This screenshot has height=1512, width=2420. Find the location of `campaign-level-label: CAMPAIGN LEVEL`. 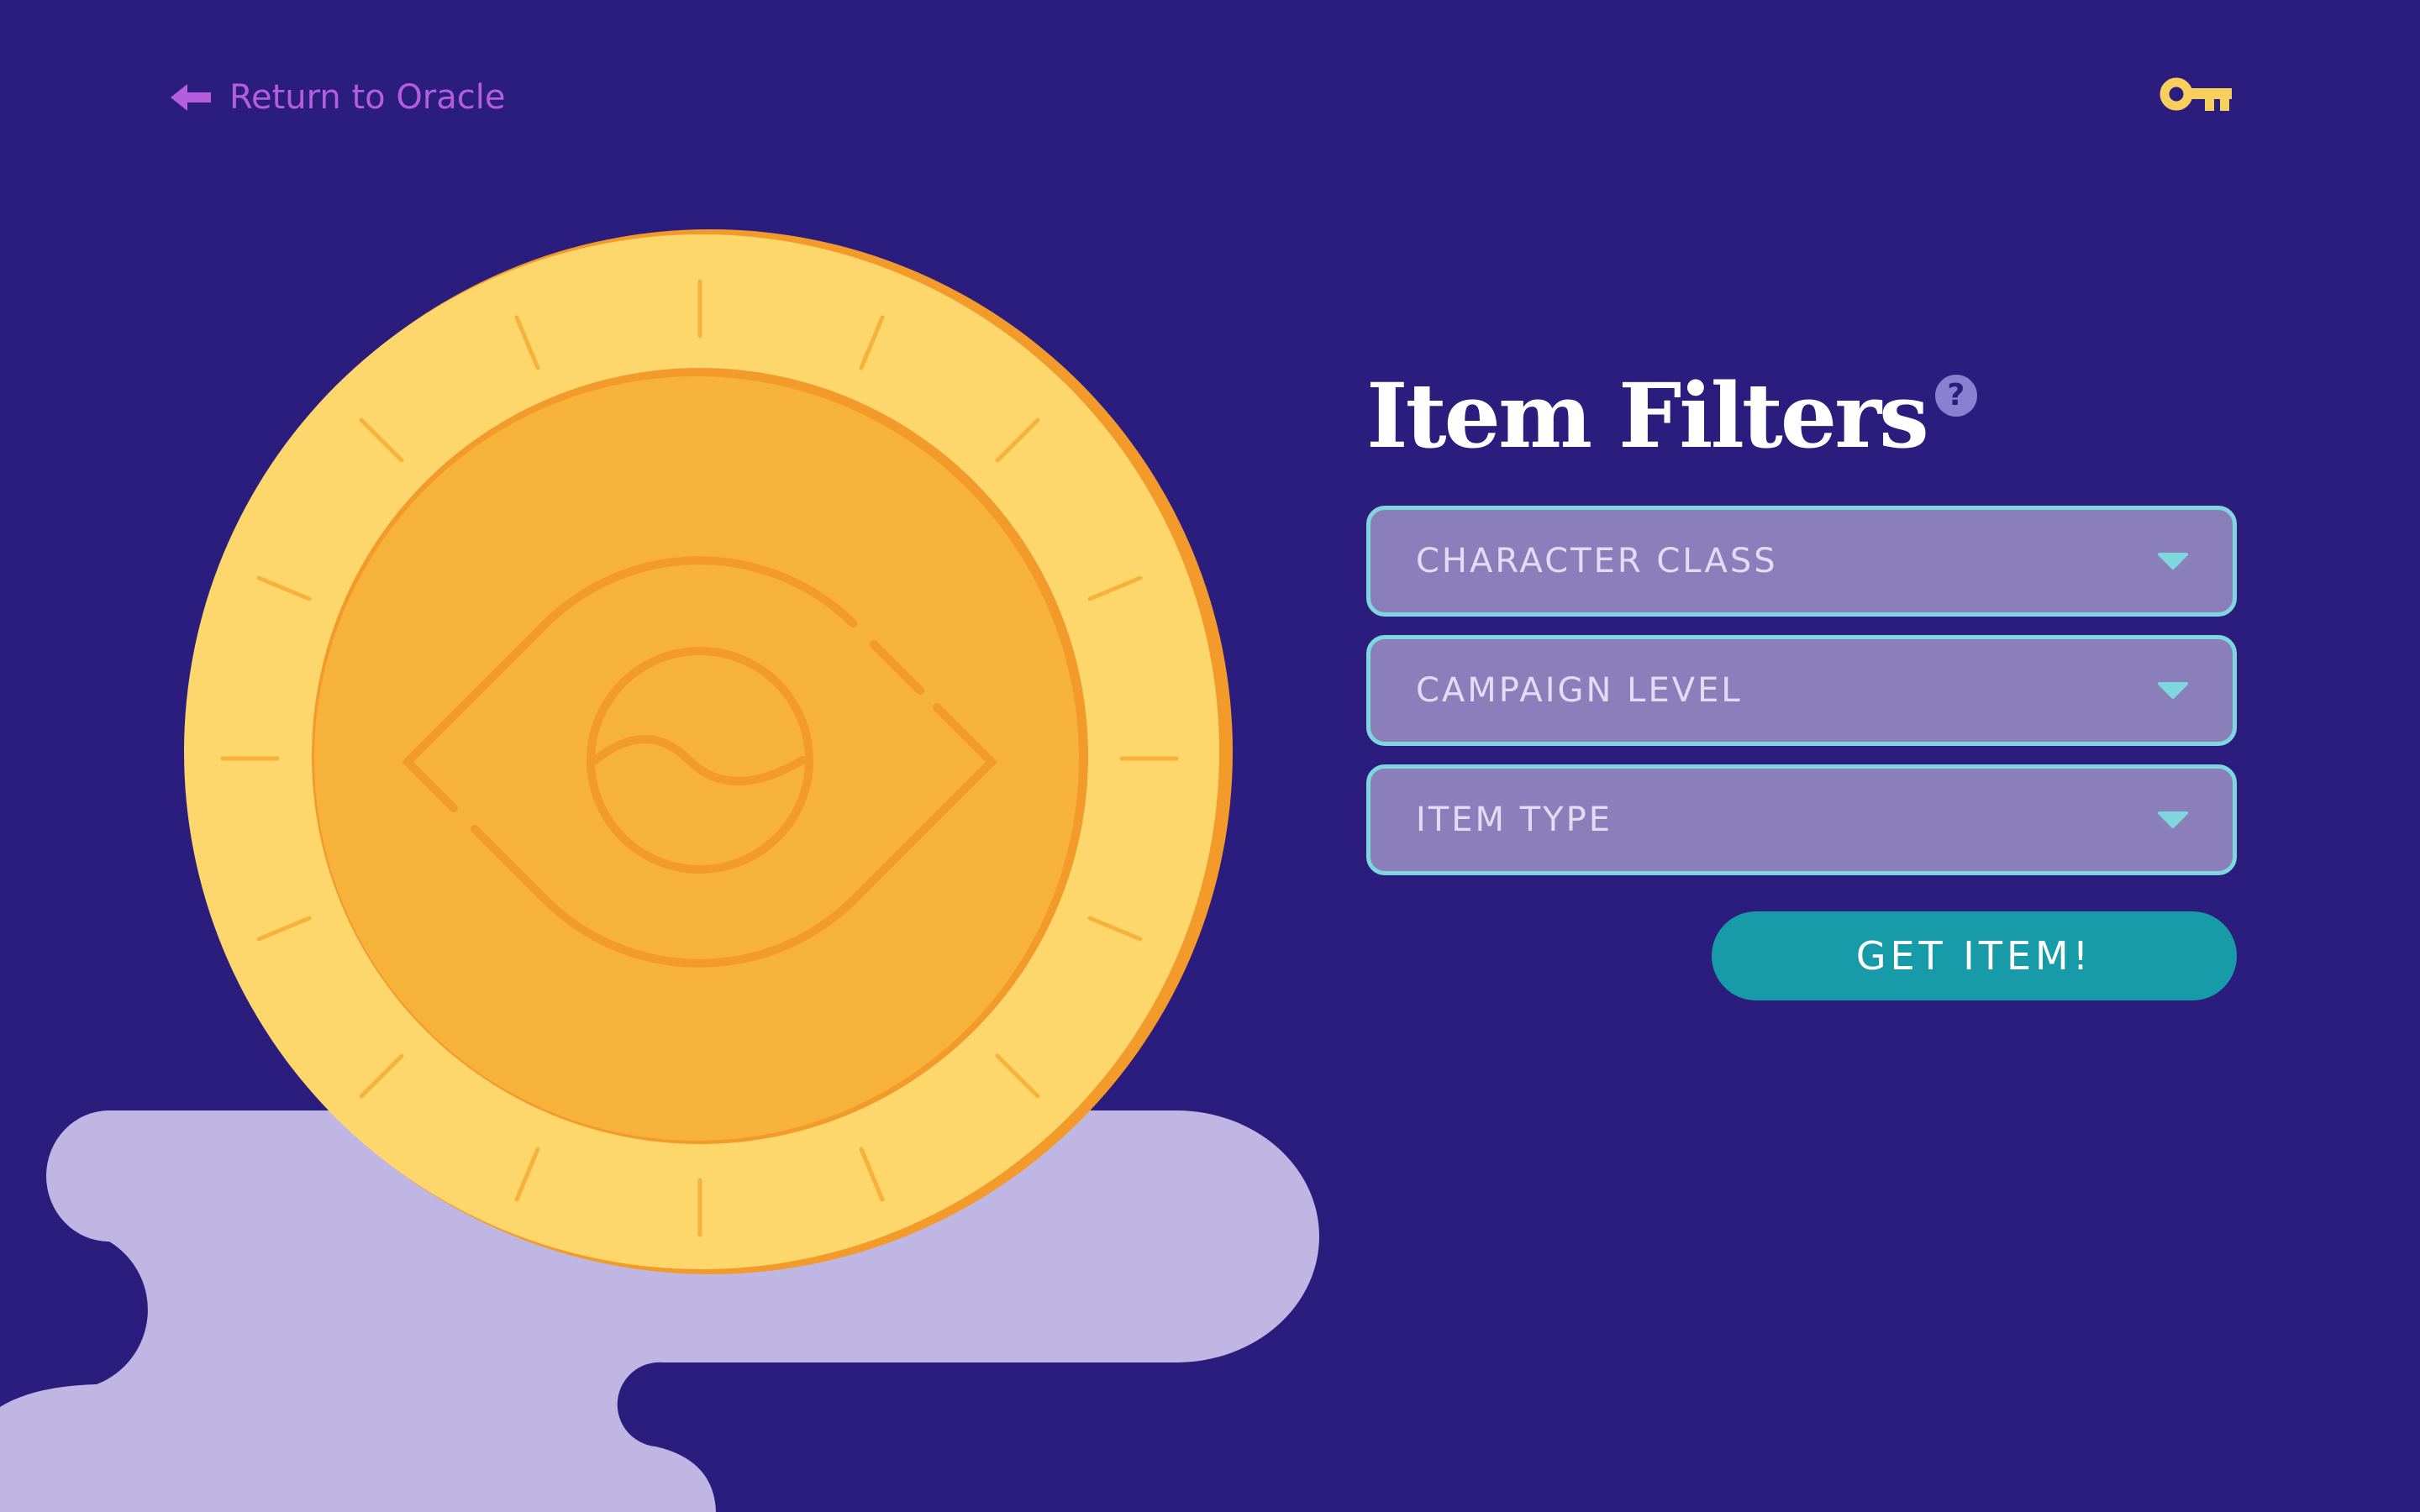

campaign-level-label: CAMPAIGN LEVEL is located at coordinates (1579, 690).